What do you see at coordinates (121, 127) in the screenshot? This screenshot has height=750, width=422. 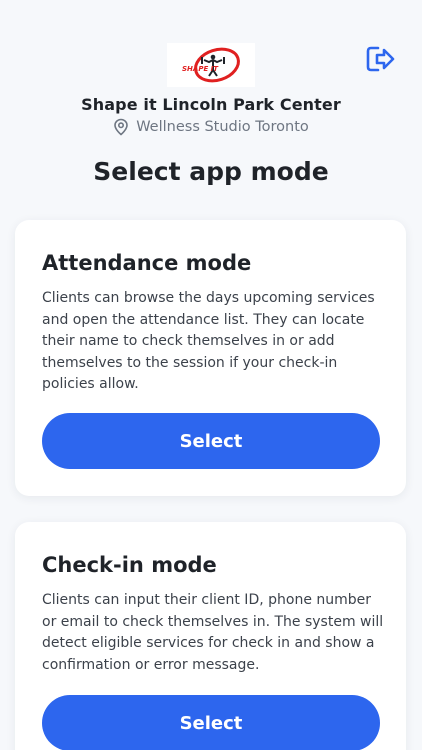 I see `location-pin-icon` at bounding box center [121, 127].